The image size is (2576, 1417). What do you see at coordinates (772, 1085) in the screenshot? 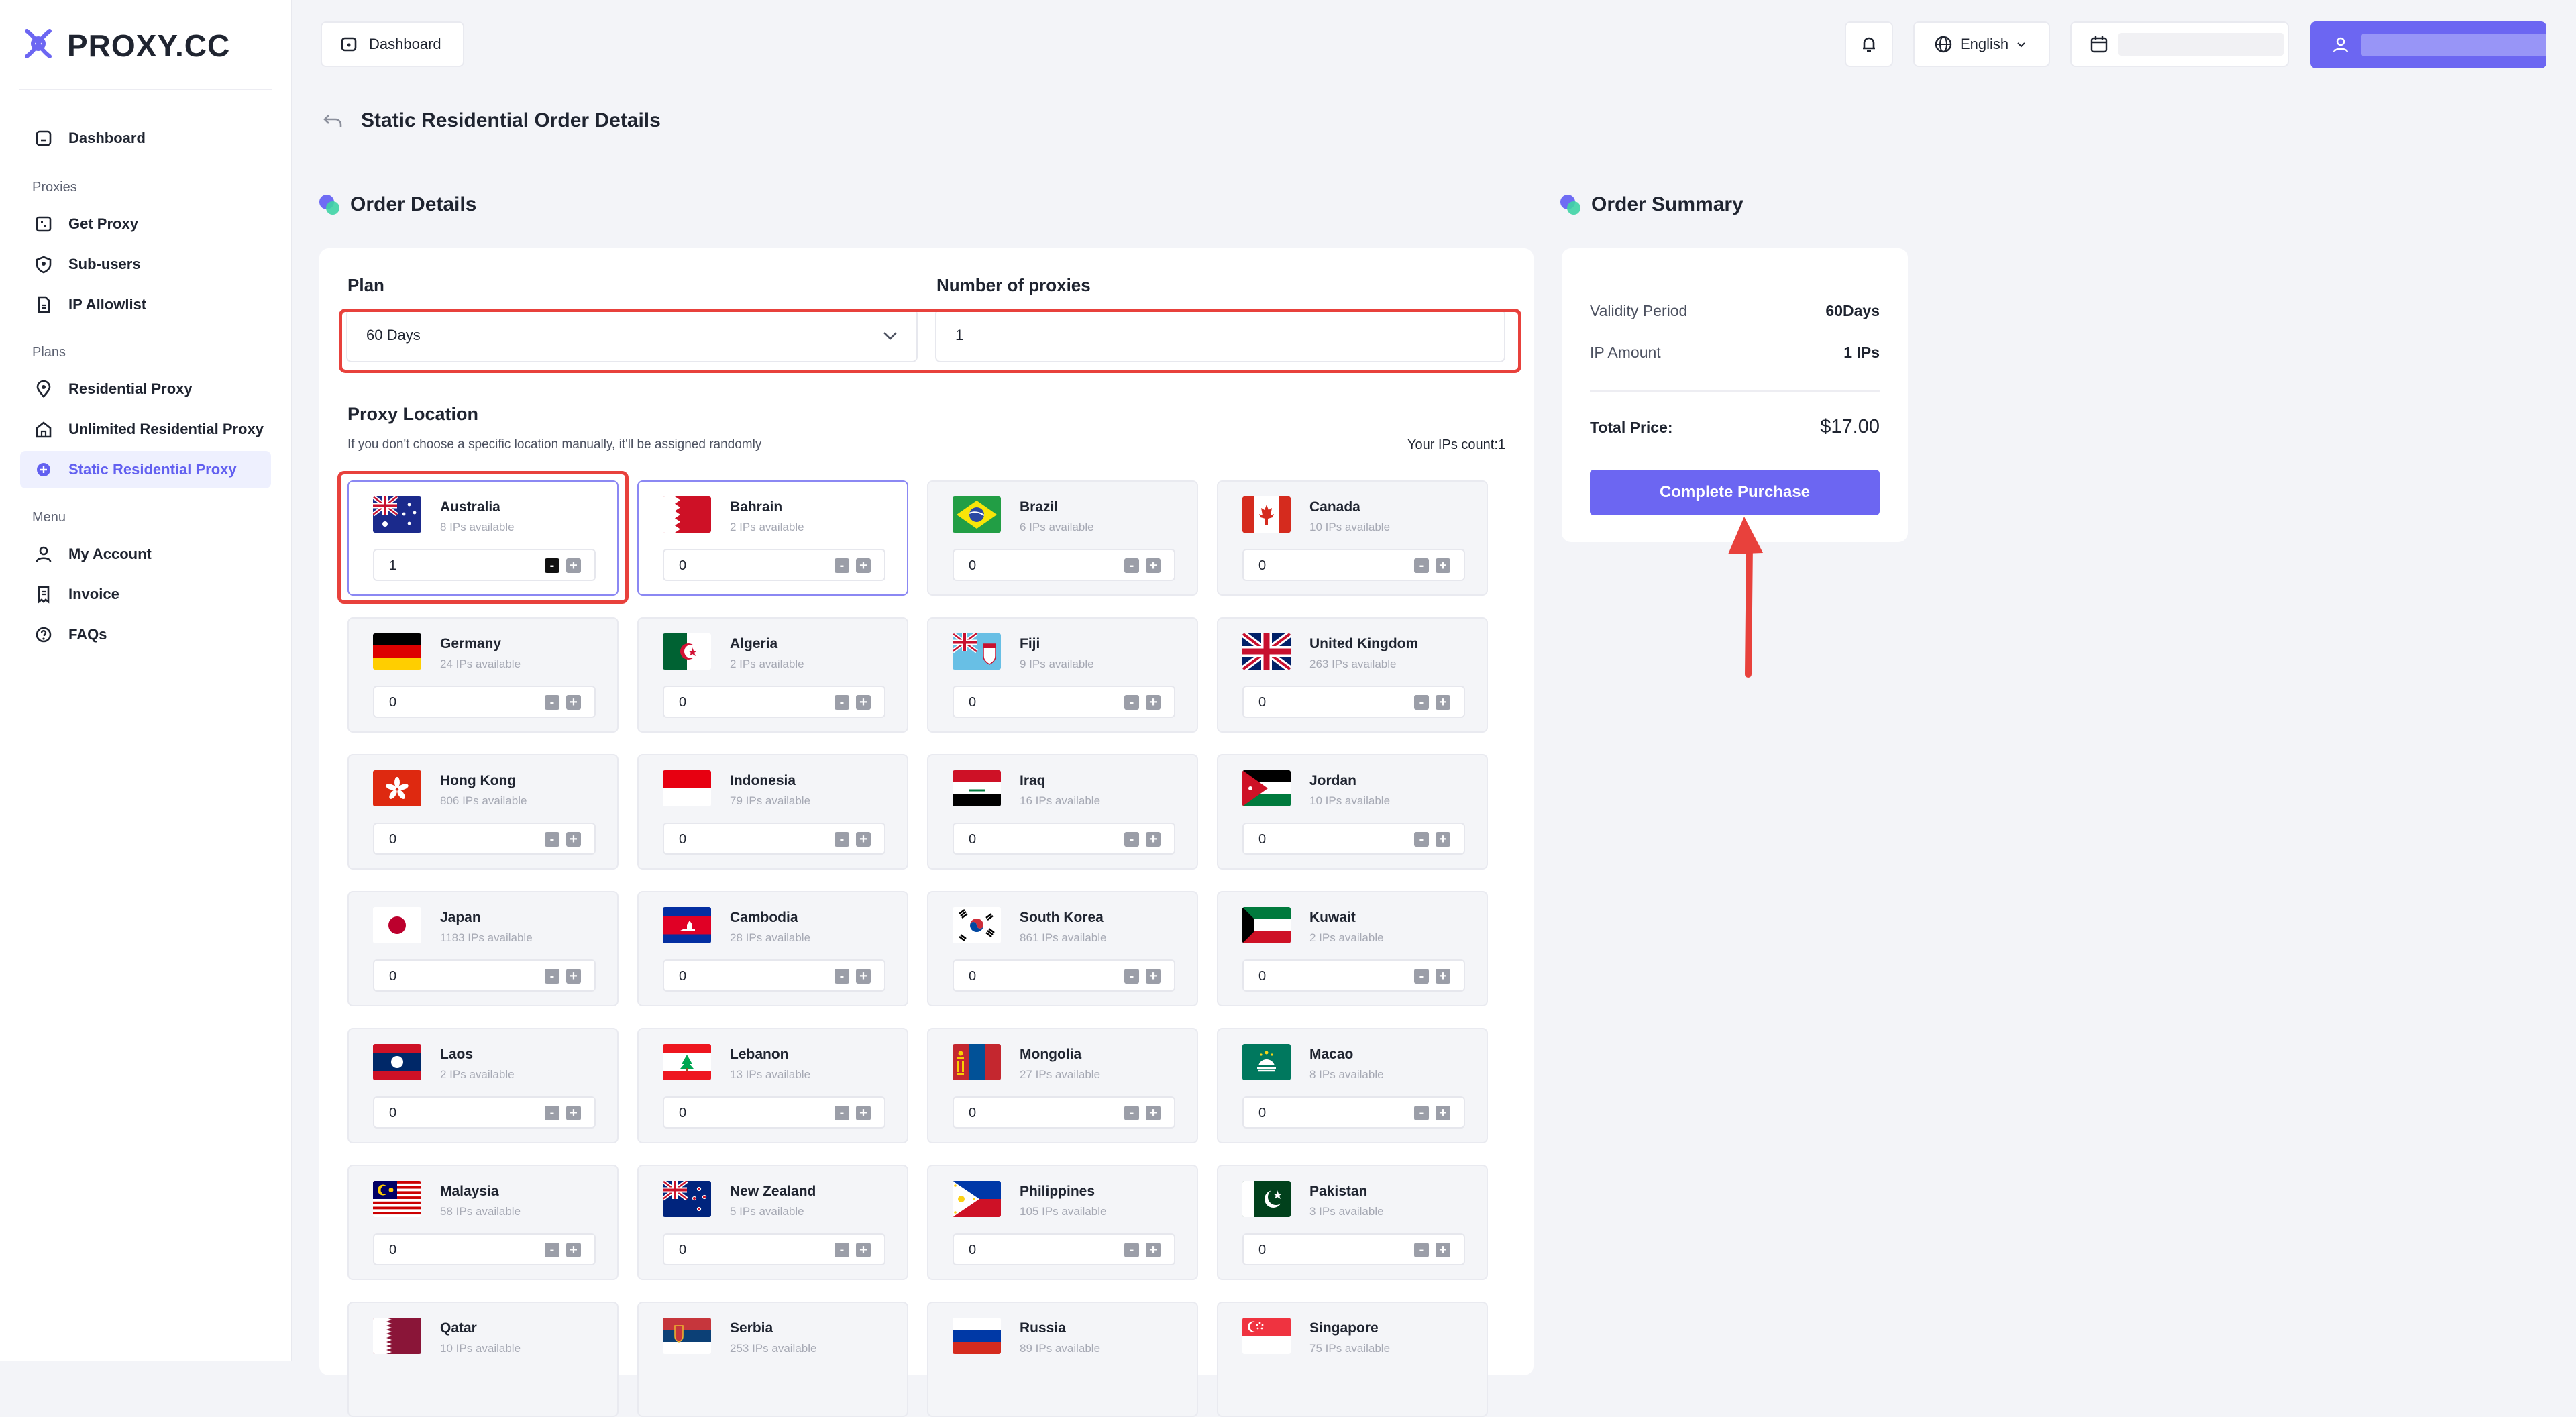
I see `location-card-lebanon: Lebanon 13 IPs available 0 - +` at bounding box center [772, 1085].